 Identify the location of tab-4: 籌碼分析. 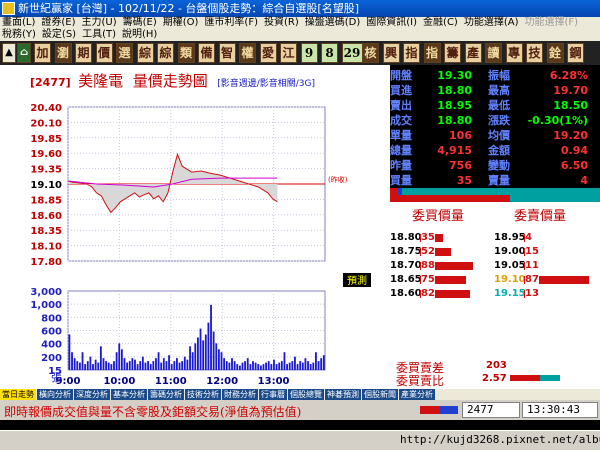
(166, 394).